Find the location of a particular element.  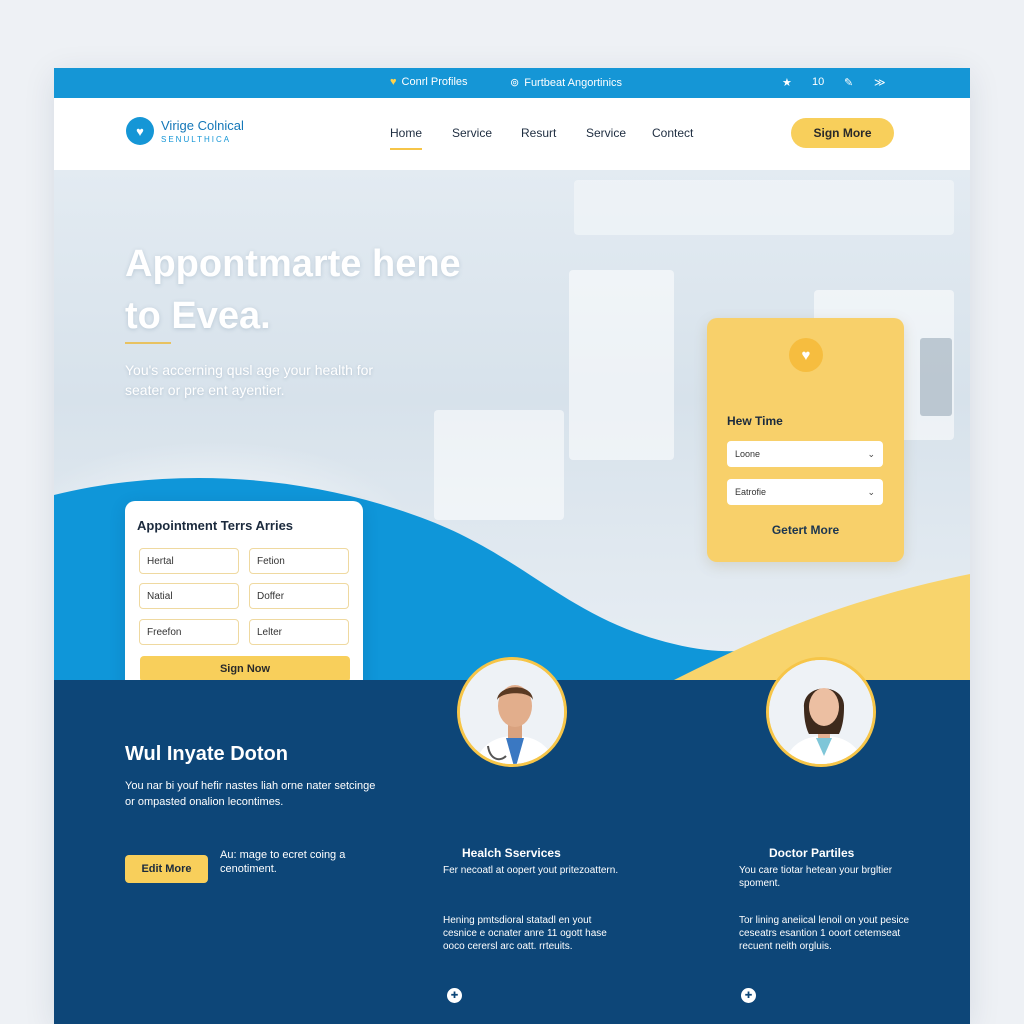

topbar-count: 10 is located at coordinates (818, 82).